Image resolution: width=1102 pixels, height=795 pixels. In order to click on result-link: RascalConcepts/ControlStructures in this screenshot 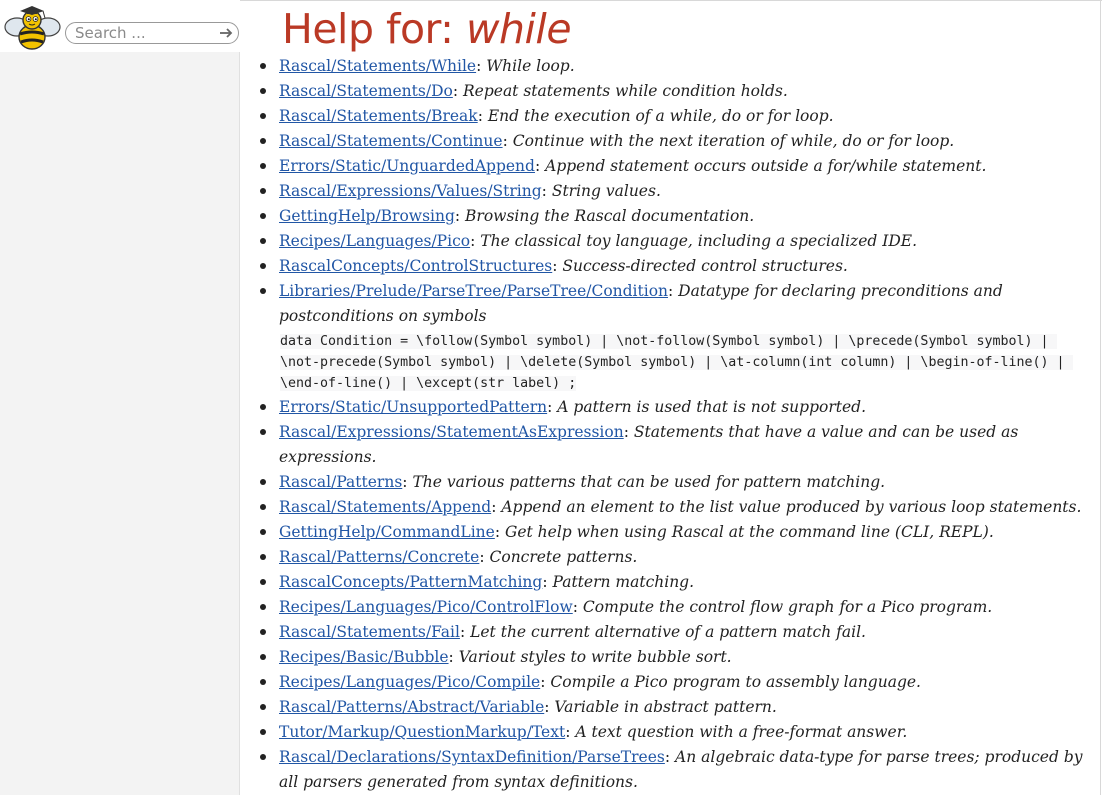, I will do `click(415, 266)`.